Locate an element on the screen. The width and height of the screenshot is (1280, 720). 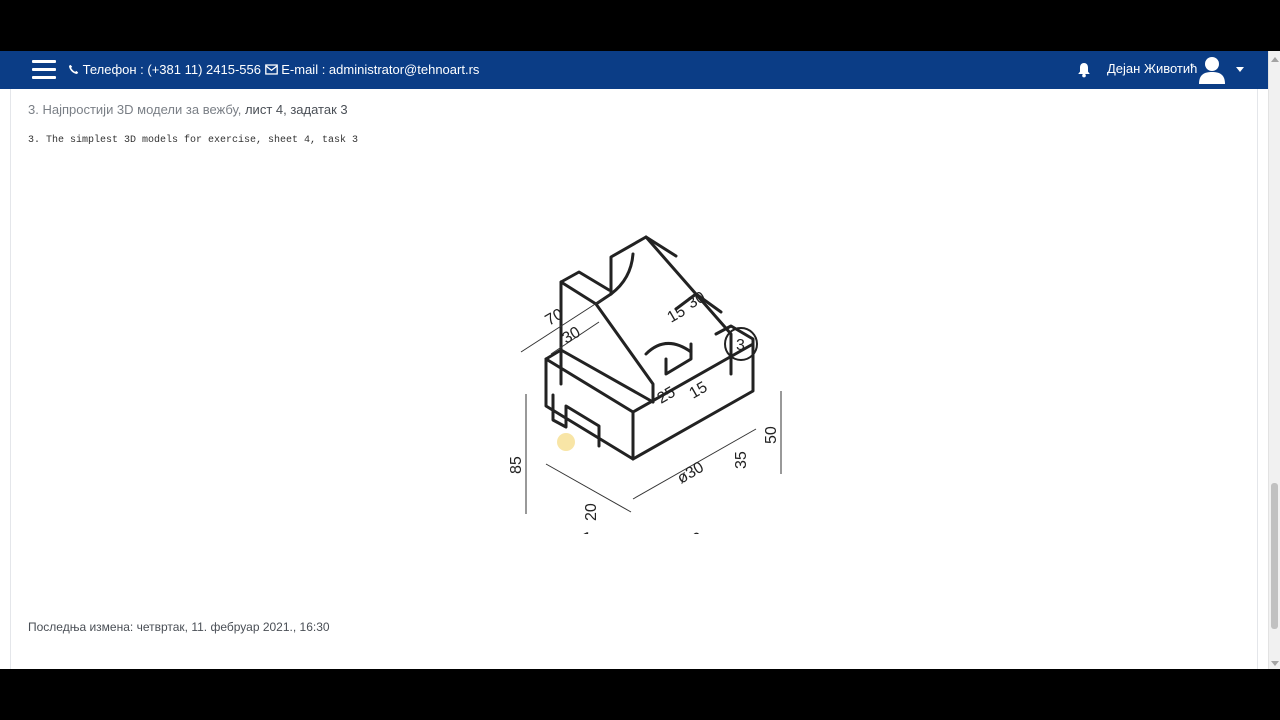
dim-label-30-top: 30 is located at coordinates (572, 336).